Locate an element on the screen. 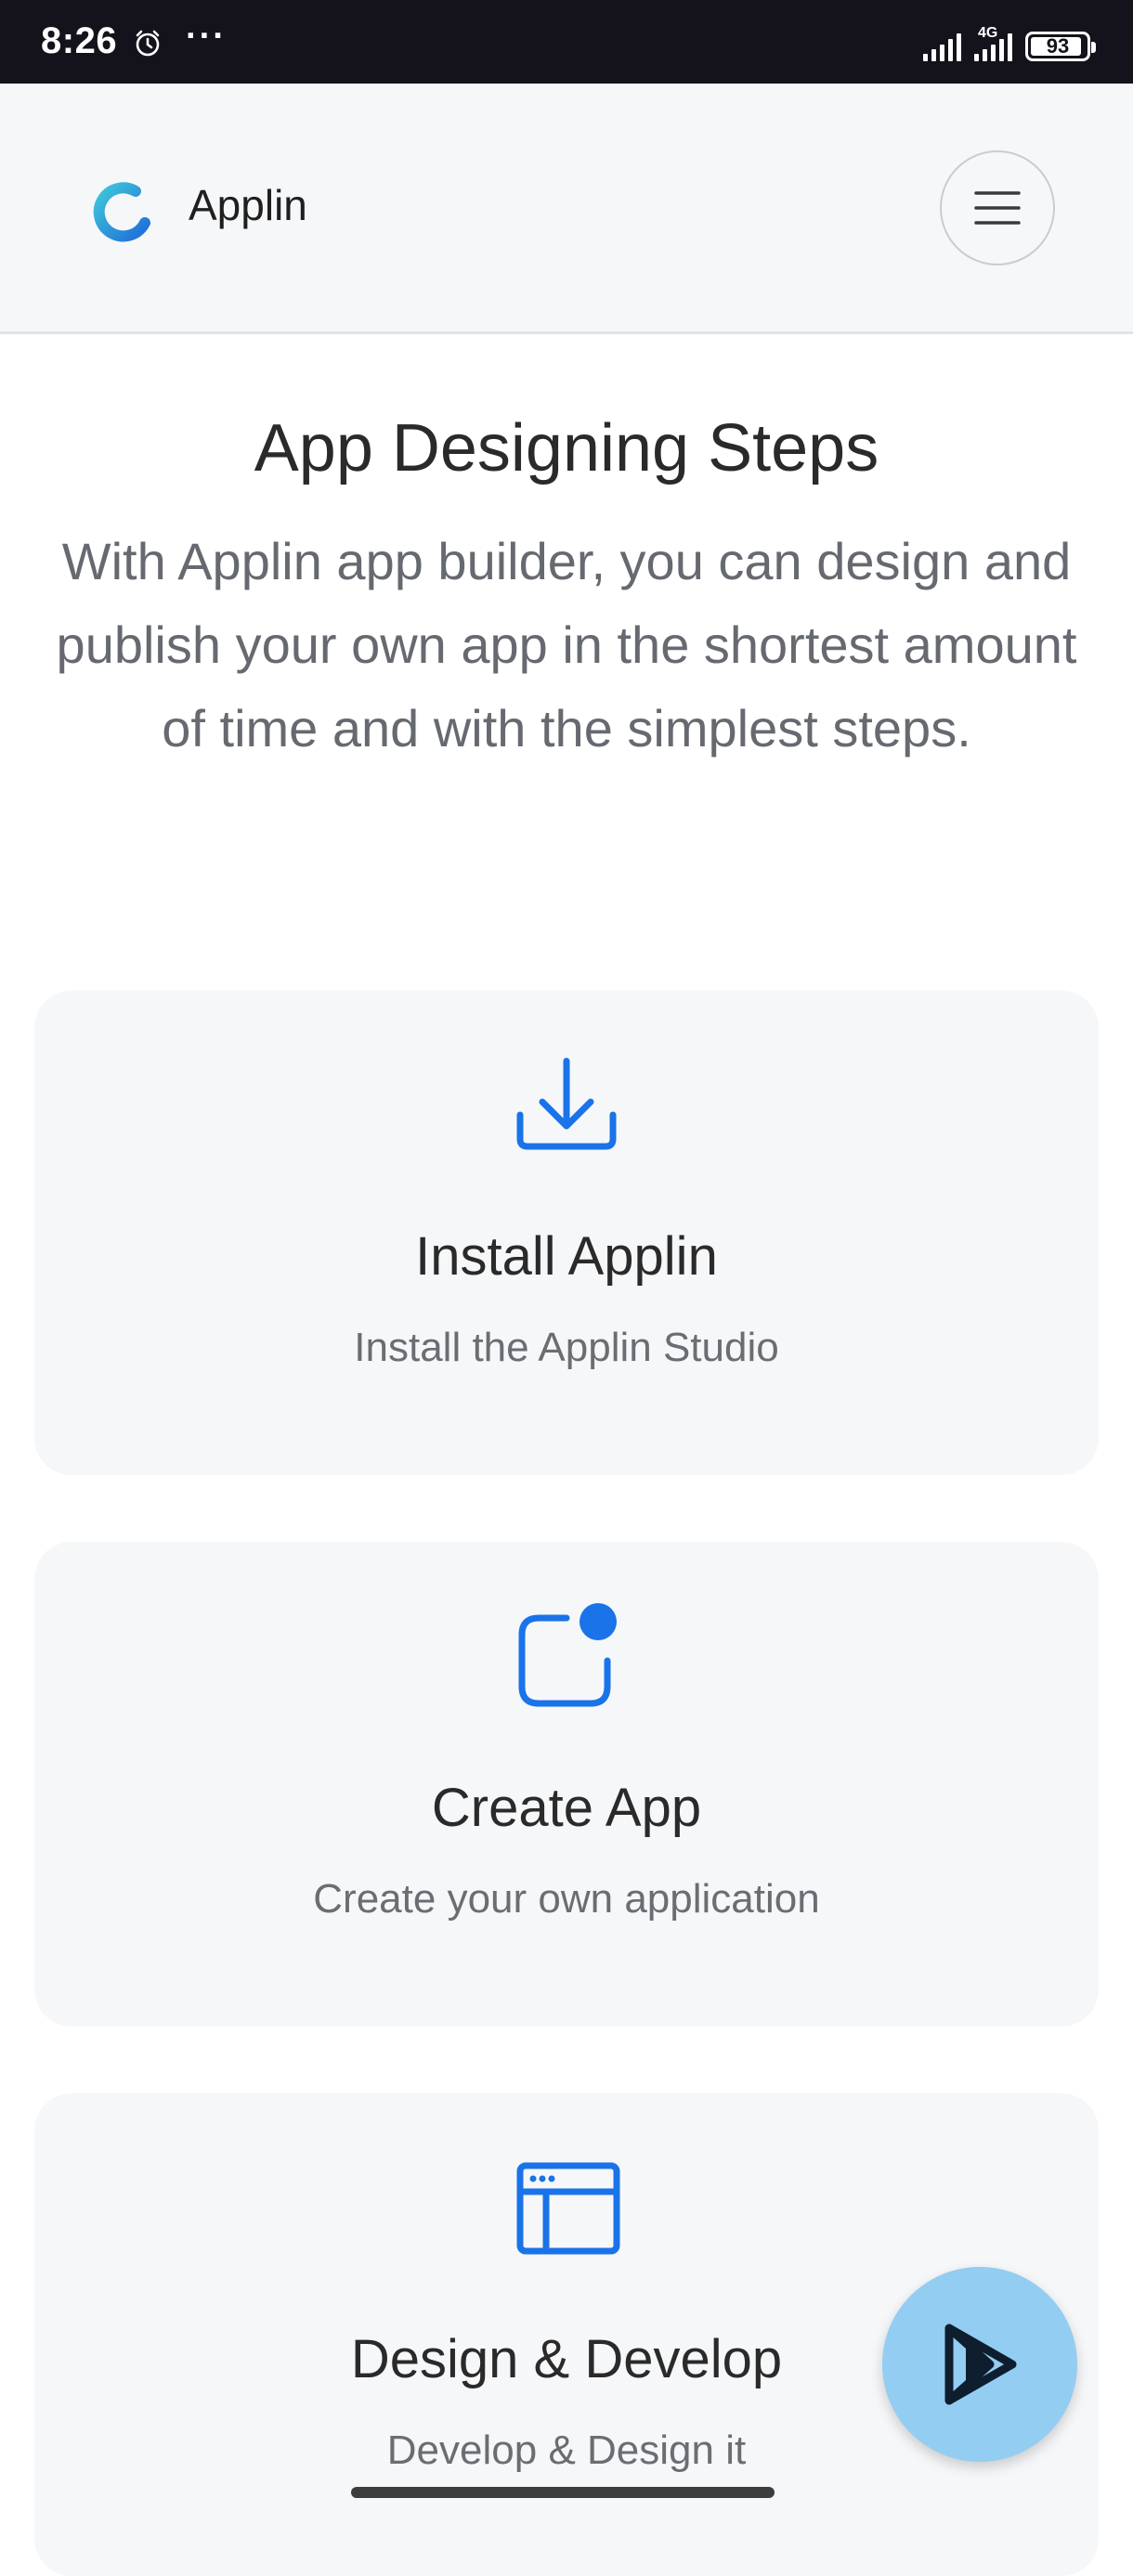  status-time: 8:26 is located at coordinates (80, 40).